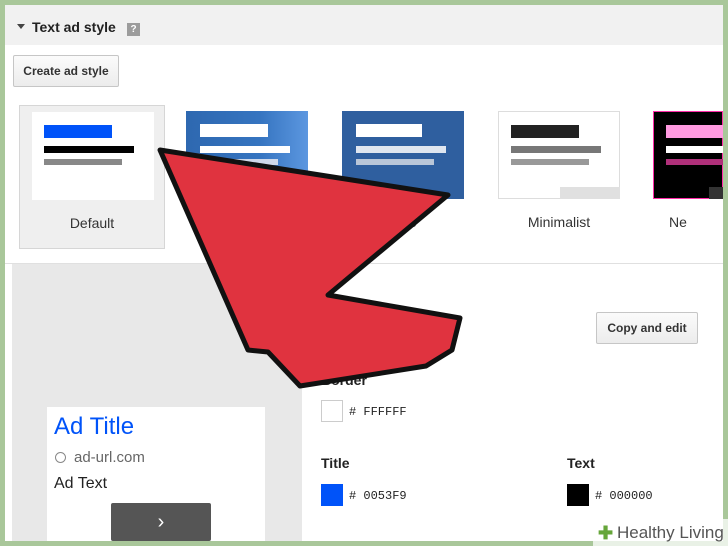 Image resolution: width=728 pixels, height=546 pixels. What do you see at coordinates (94, 427) in the screenshot?
I see `ad-title: Ad Title` at bounding box center [94, 427].